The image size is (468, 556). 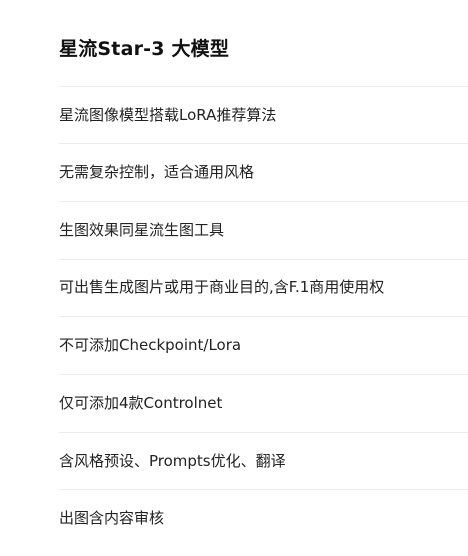 What do you see at coordinates (141, 403) in the screenshot?
I see `feature-item-controlnet-limit: 仅可添加4款Controlnet` at bounding box center [141, 403].